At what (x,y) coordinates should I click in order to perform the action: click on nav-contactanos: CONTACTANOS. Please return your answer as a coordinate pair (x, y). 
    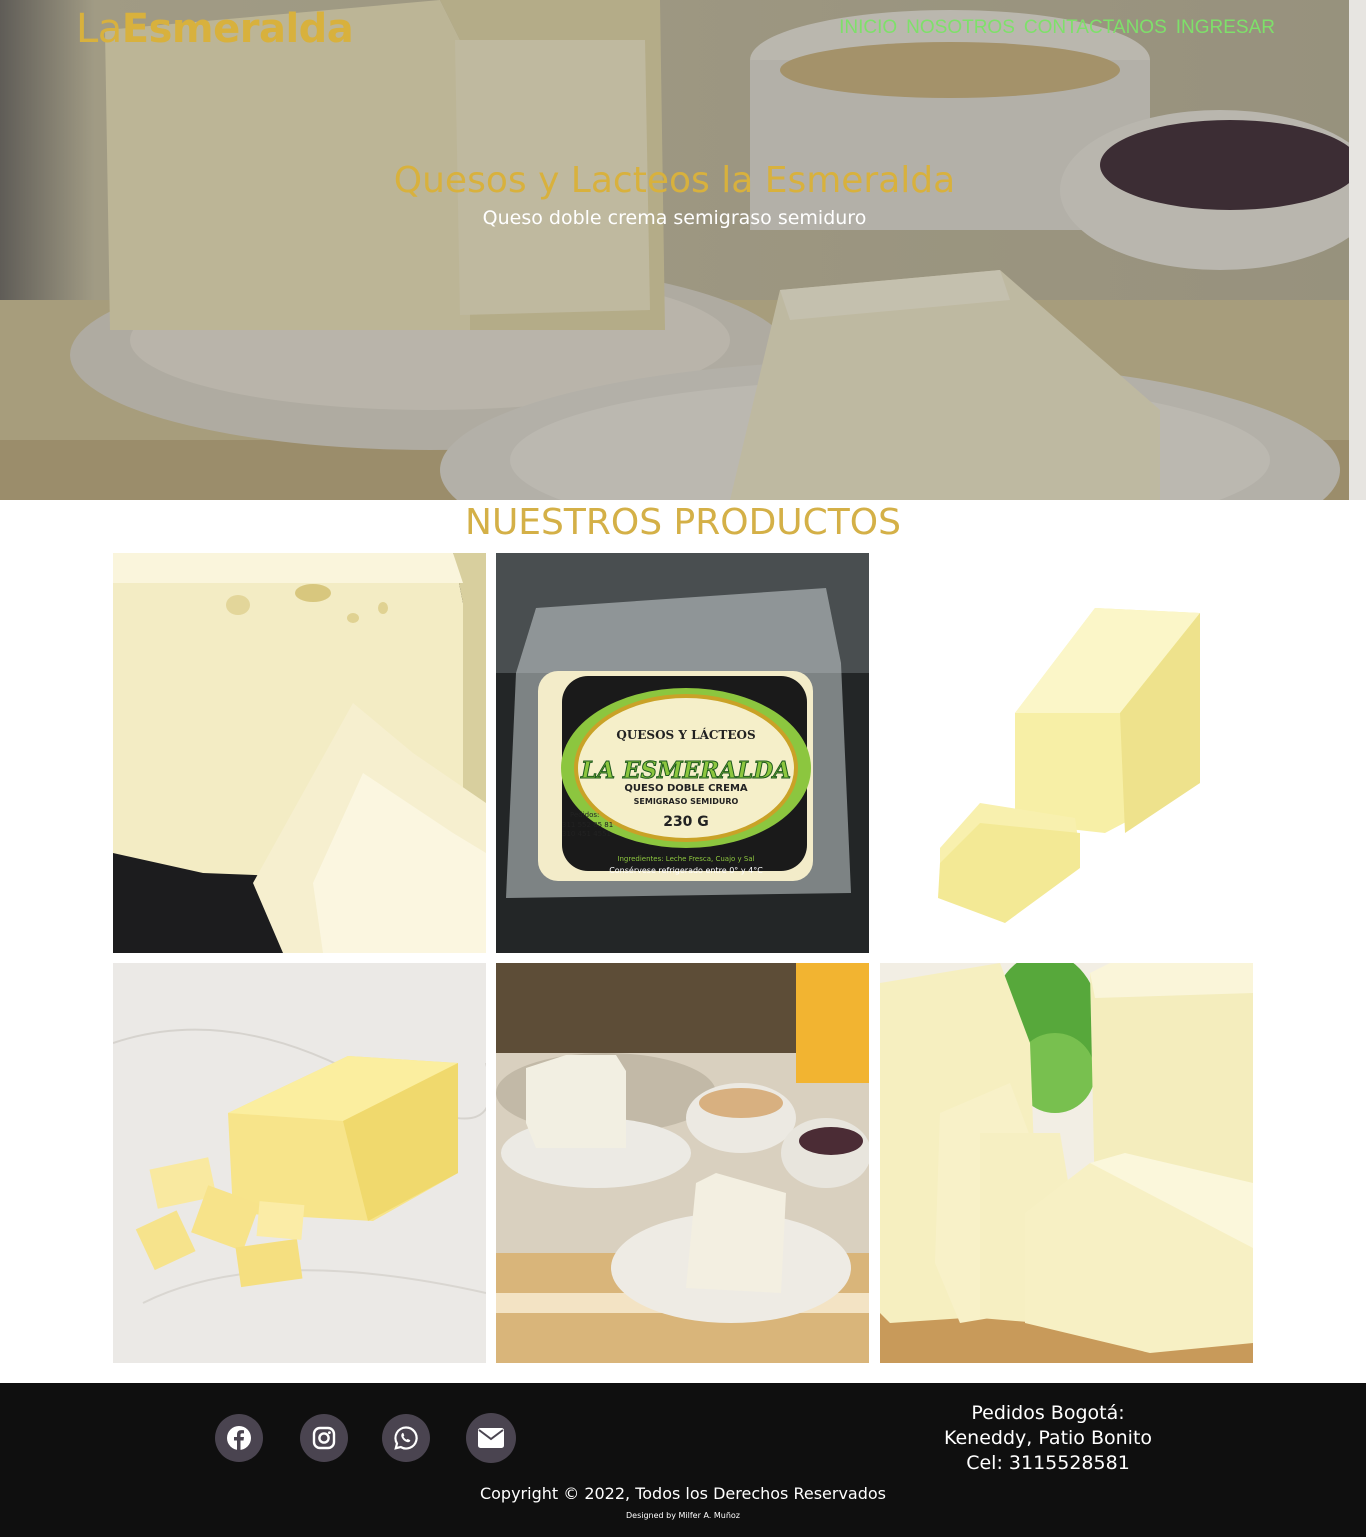
    Looking at the image, I should click on (1095, 28).